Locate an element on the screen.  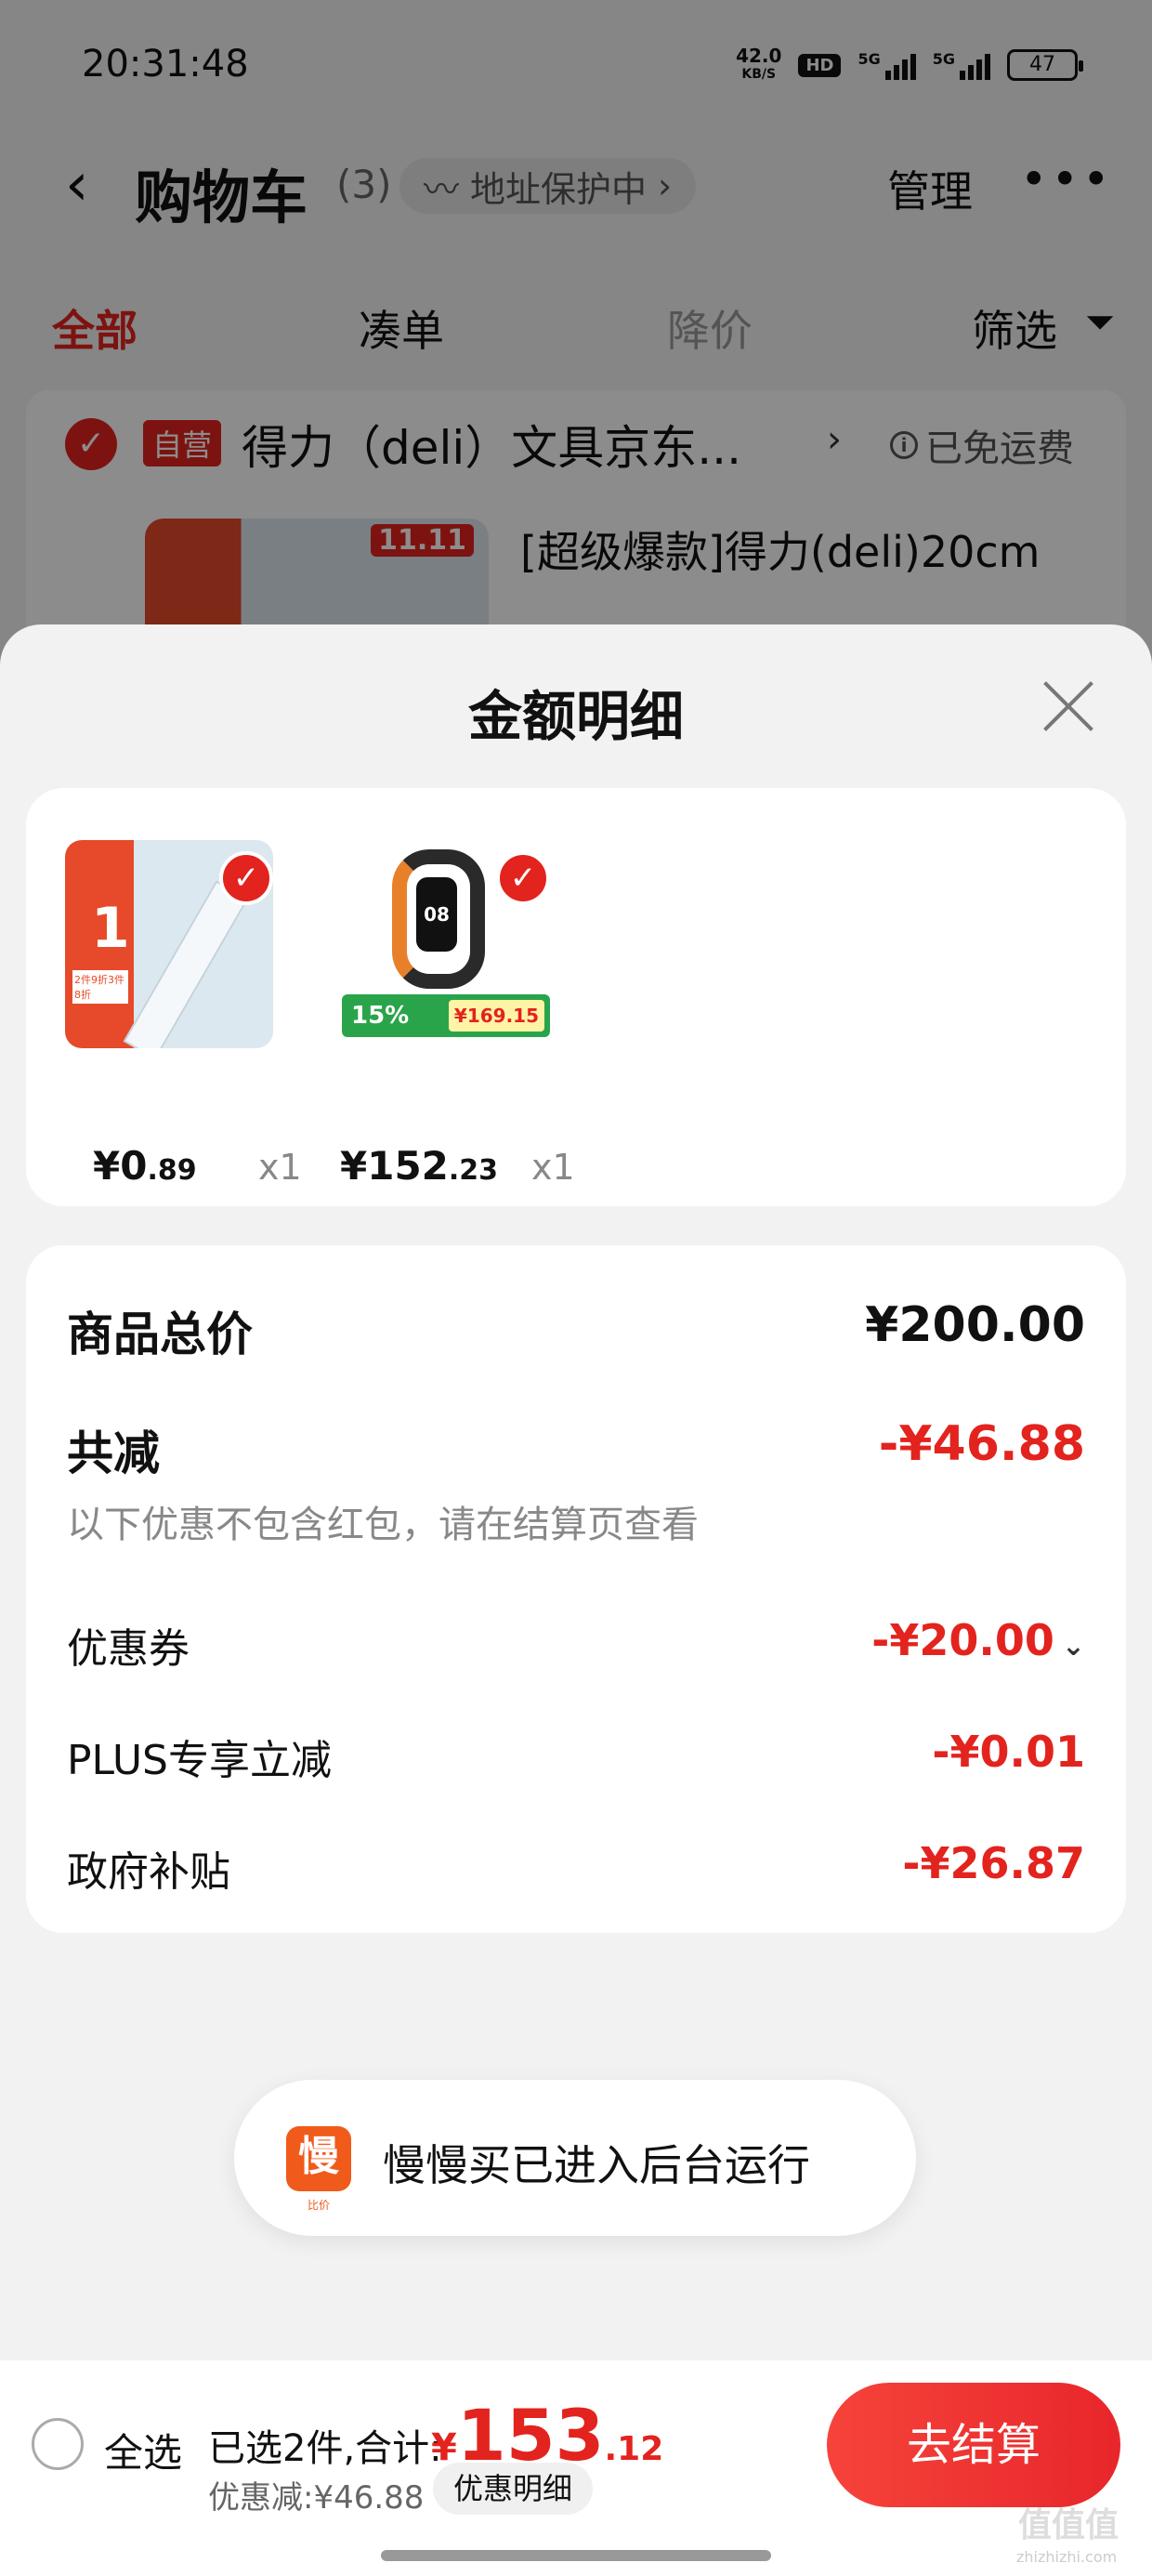
goods-total-value: ¥200.00 is located at coordinates (975, 1325).